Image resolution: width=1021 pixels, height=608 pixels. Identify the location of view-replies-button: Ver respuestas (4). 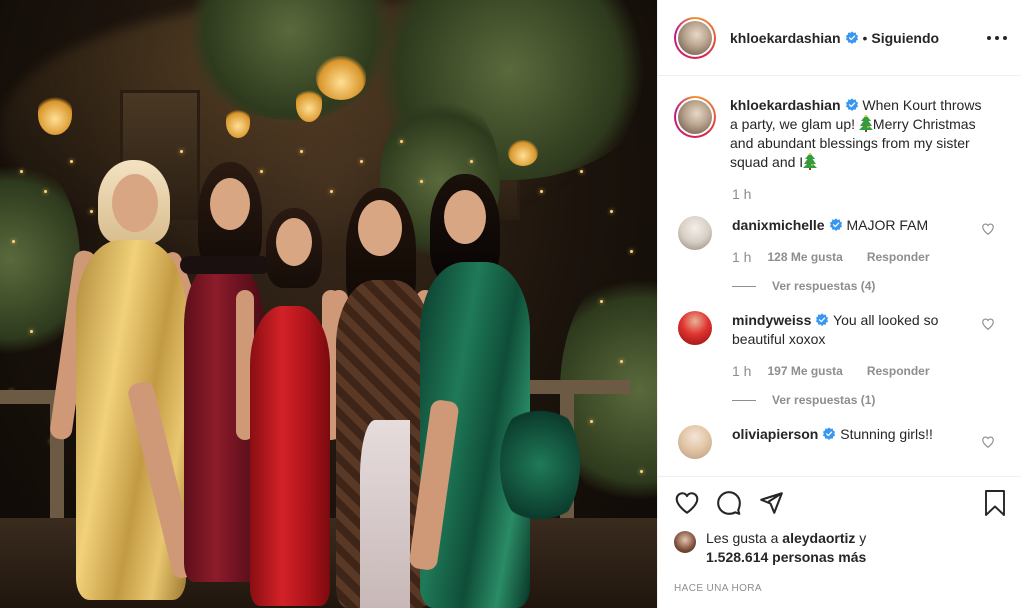
(857, 286).